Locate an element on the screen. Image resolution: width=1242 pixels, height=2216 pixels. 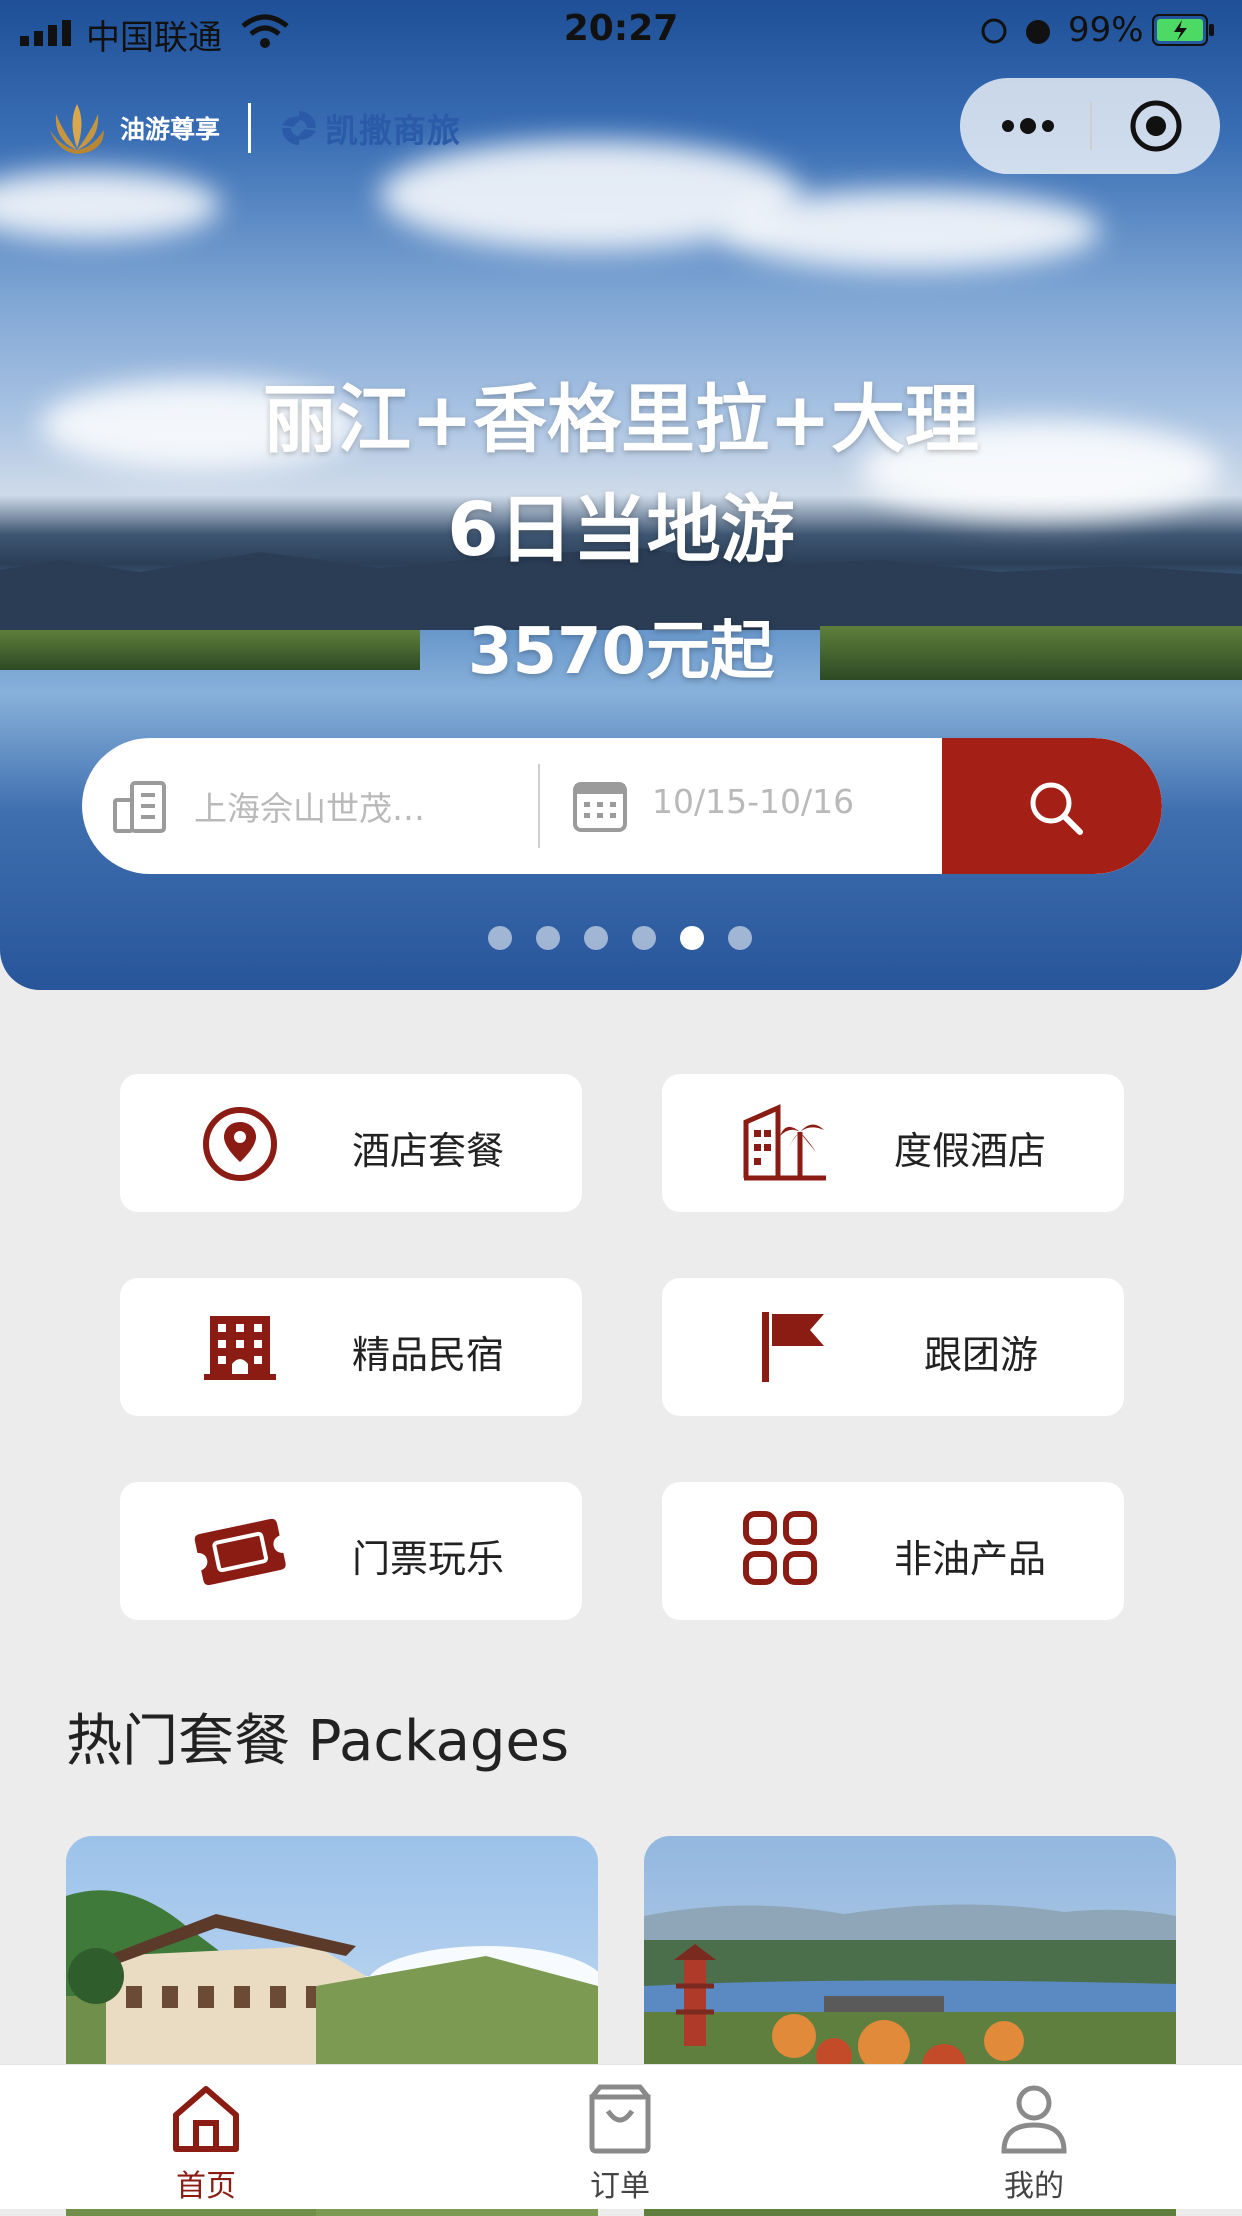
tab-label: 我的 is located at coordinates (1034, 2186).